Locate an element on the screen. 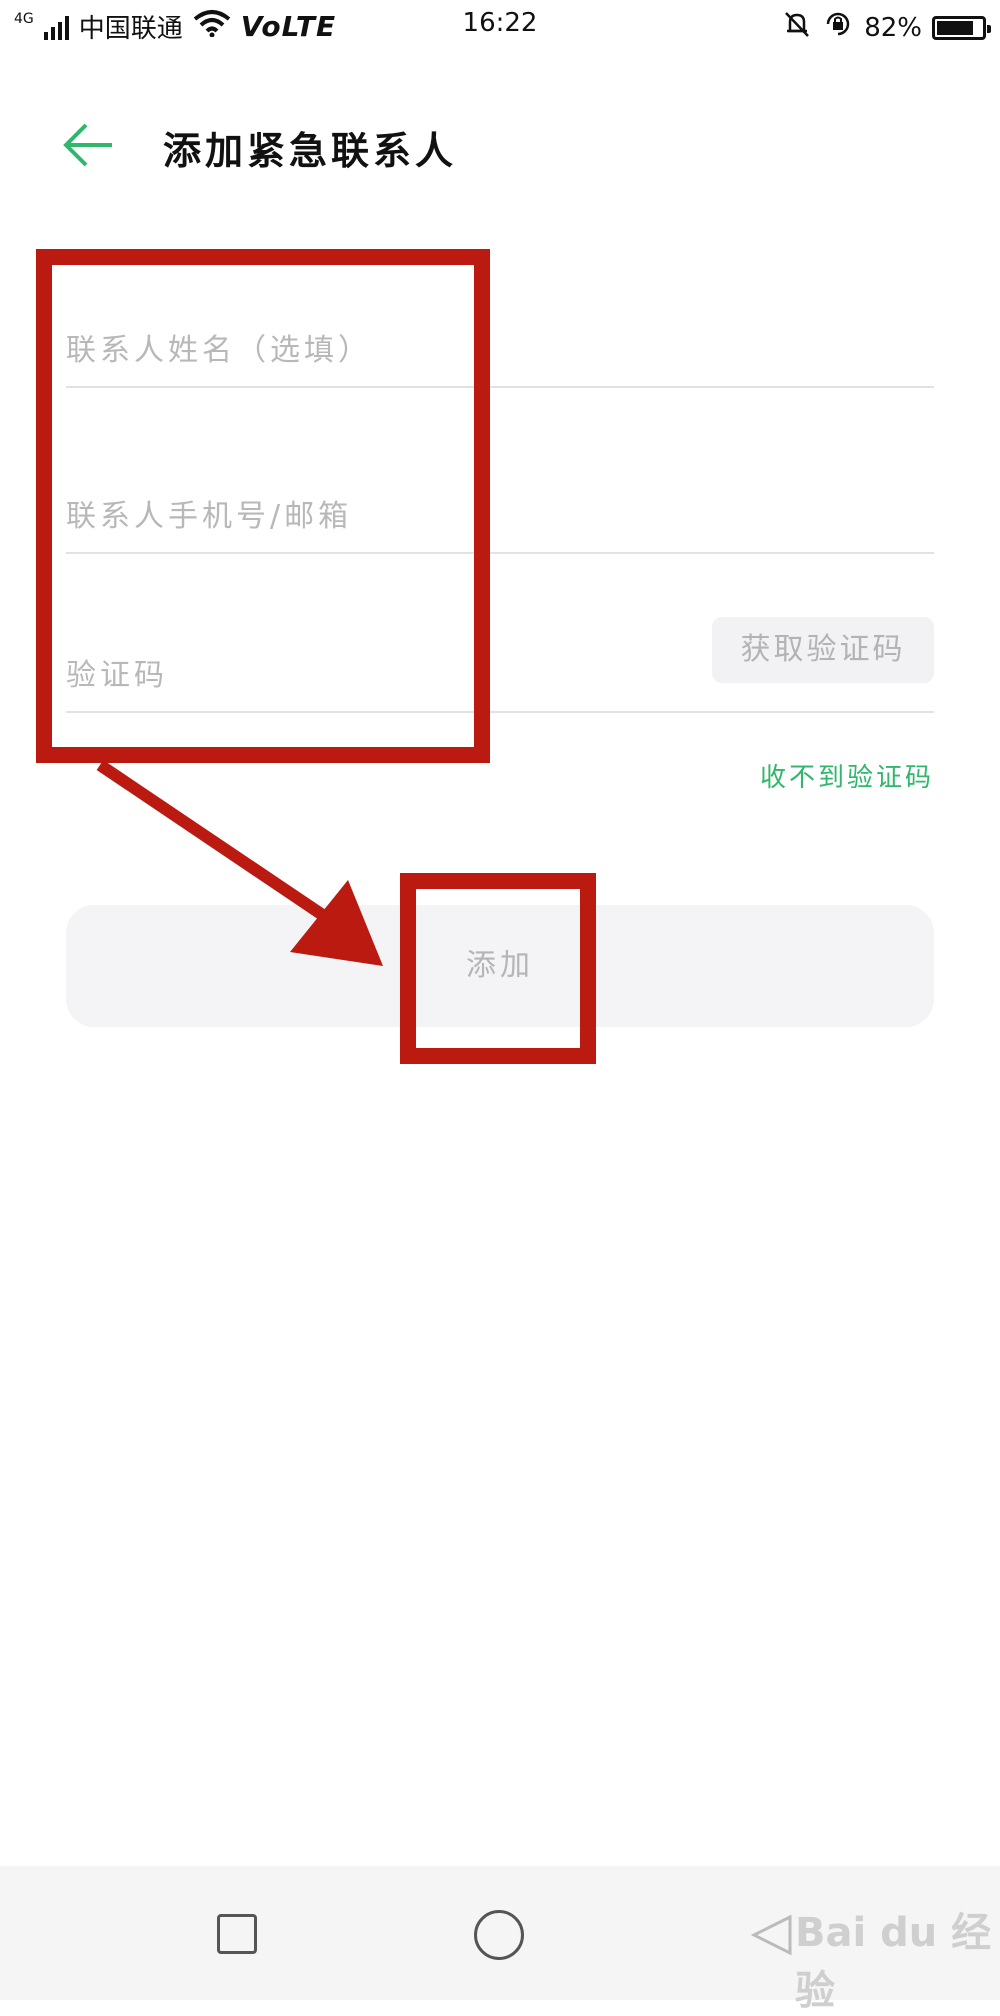 The height and width of the screenshot is (2016, 1000). back-triangle-icon is located at coordinates (772, 1937).